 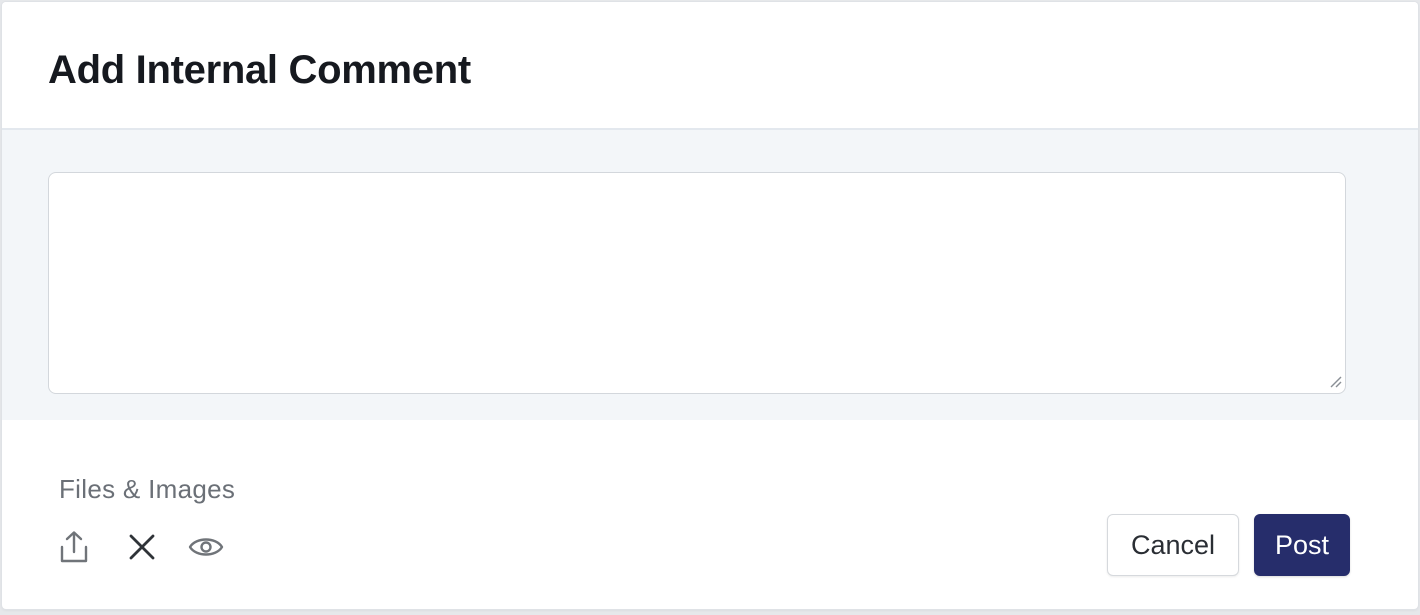 What do you see at coordinates (259, 70) in the screenshot?
I see `dialog-title: Add Internal Comment` at bounding box center [259, 70].